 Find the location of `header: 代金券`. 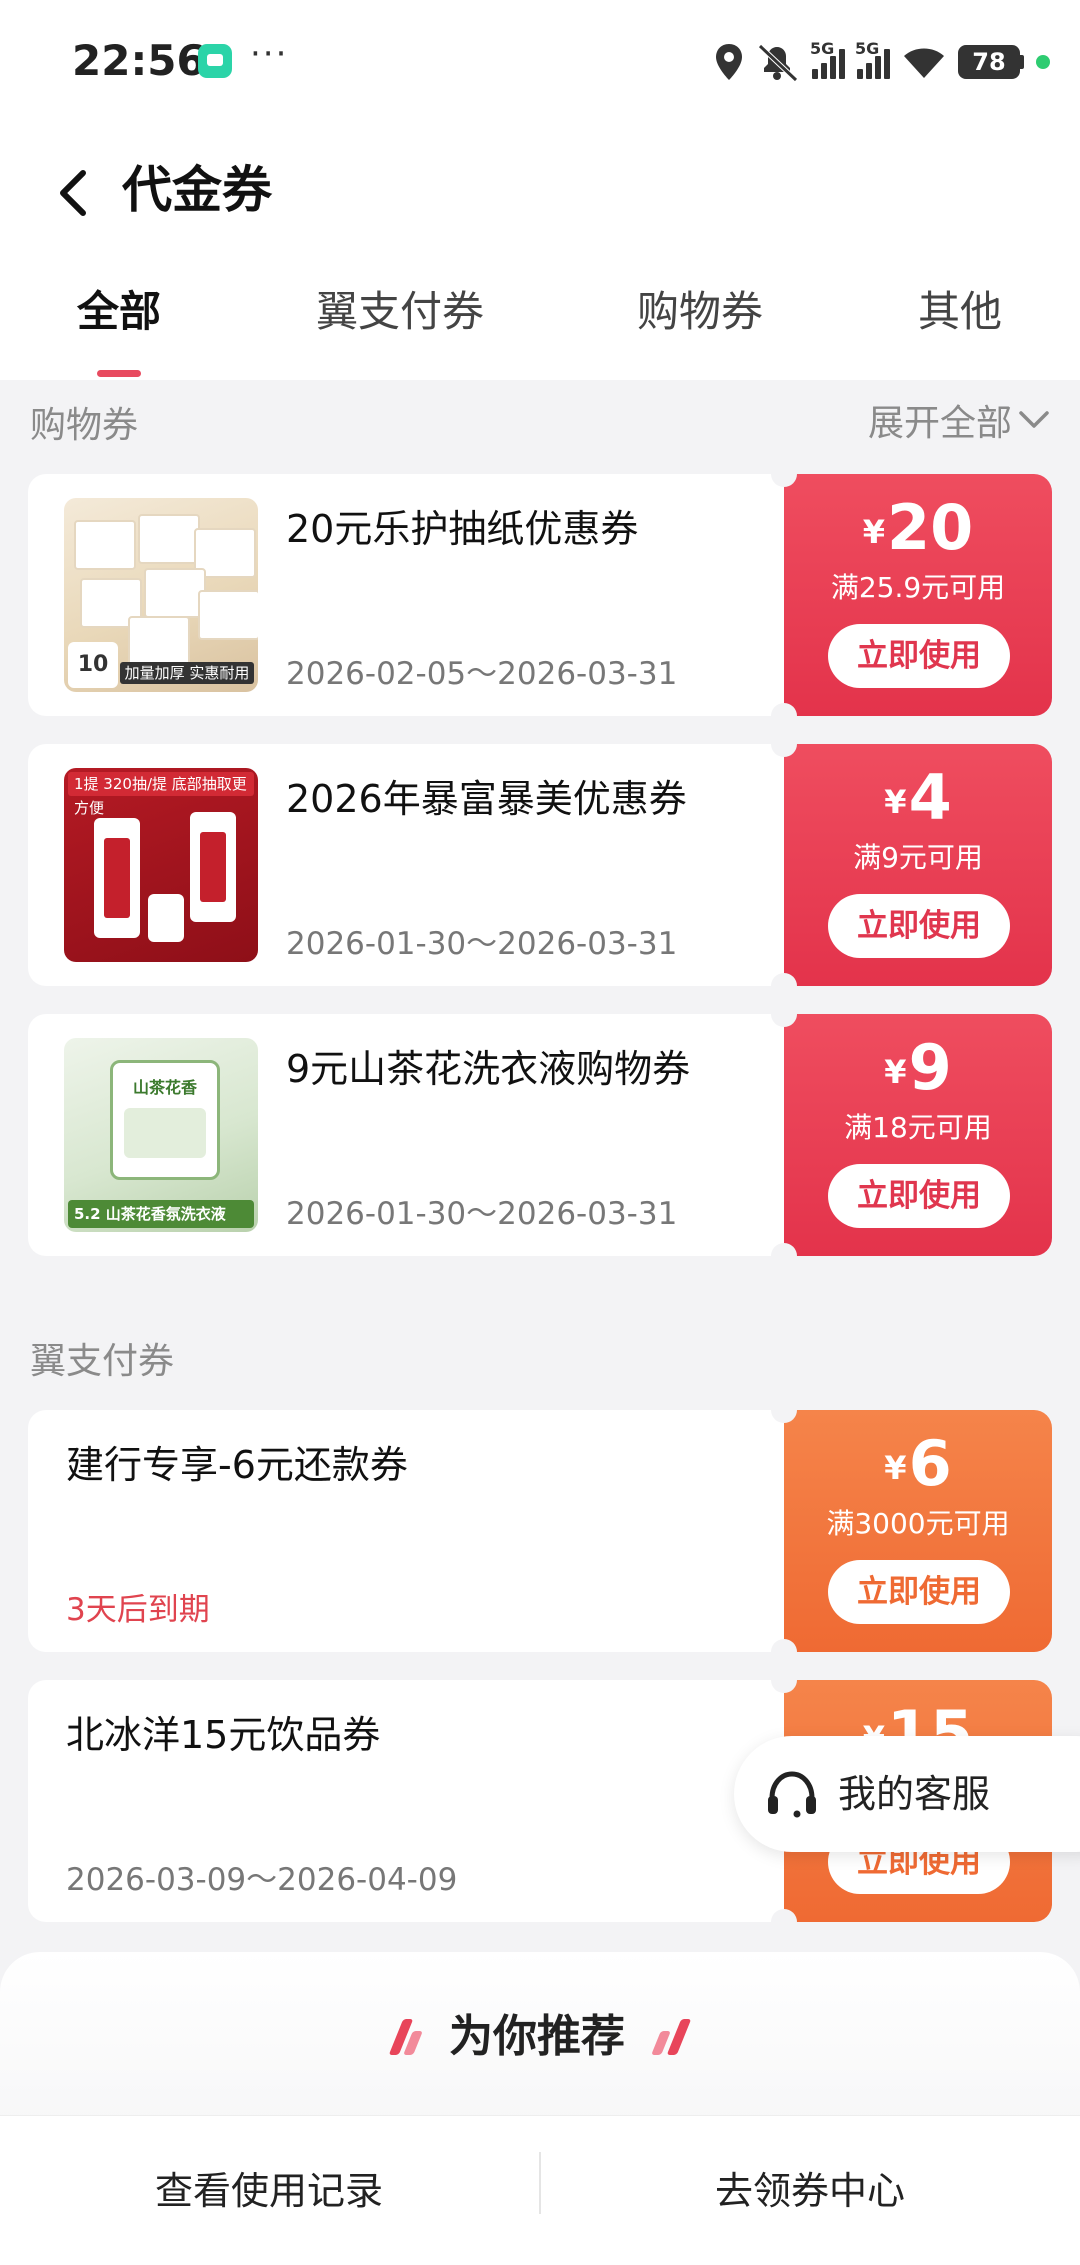

header: 代金券 is located at coordinates (540, 190).